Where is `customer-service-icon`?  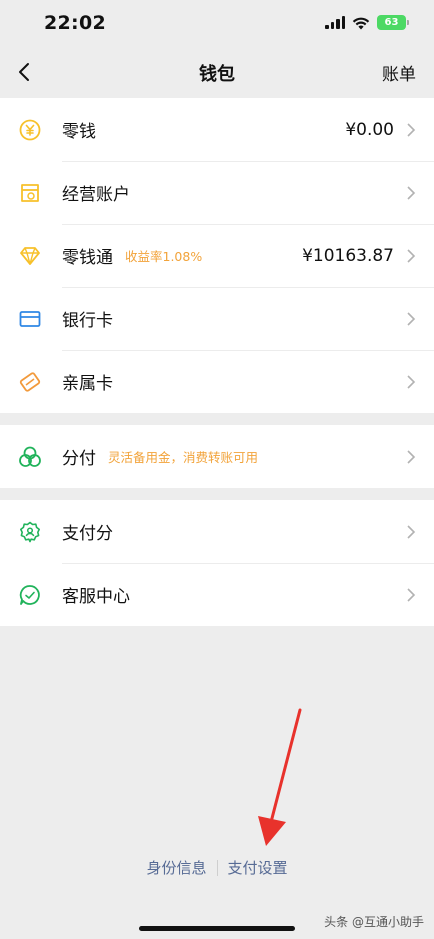
customer-service-icon is located at coordinates (29, 594).